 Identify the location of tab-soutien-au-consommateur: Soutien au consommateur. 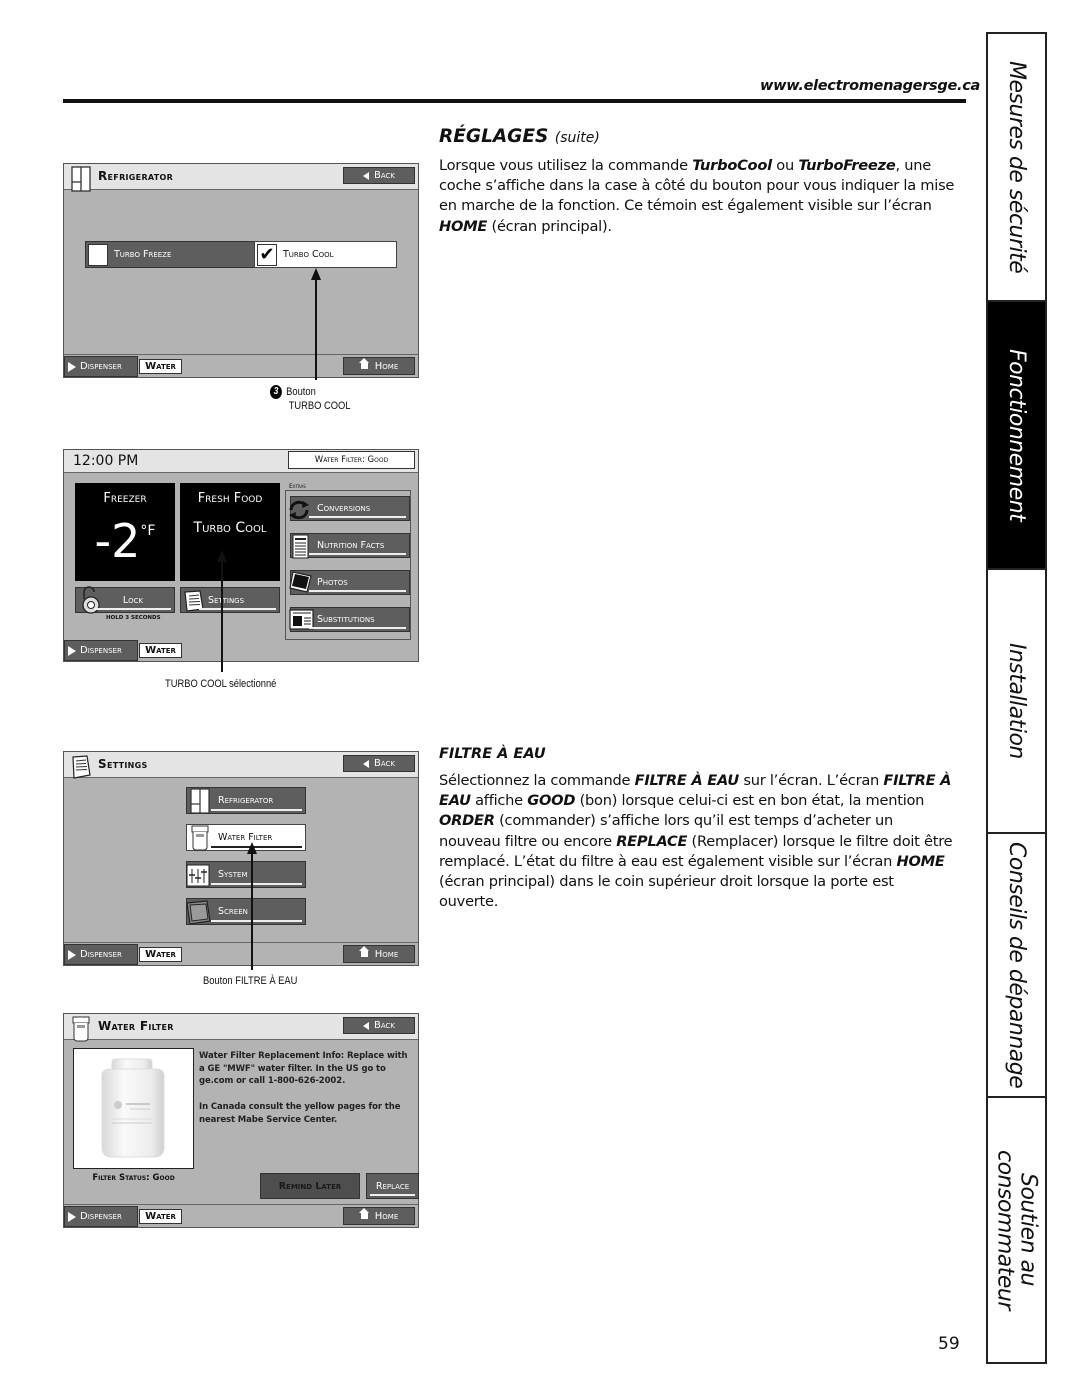
(1016, 1229).